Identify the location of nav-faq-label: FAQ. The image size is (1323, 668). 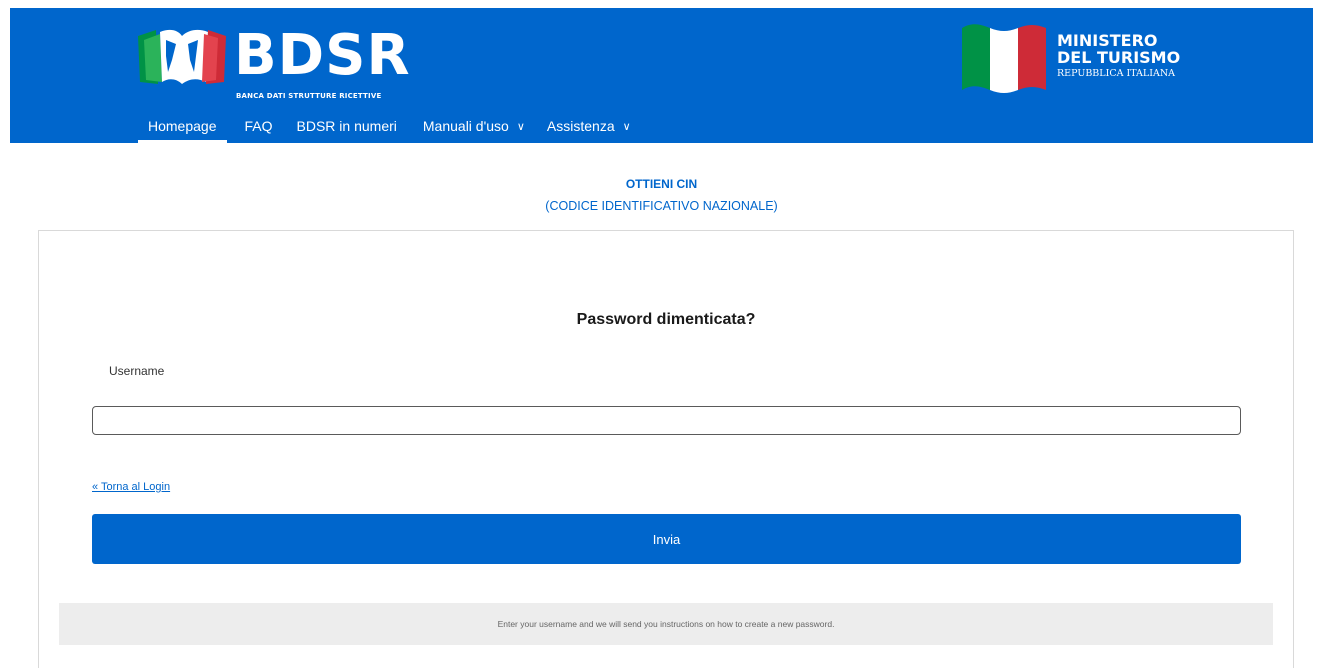
(258, 126).